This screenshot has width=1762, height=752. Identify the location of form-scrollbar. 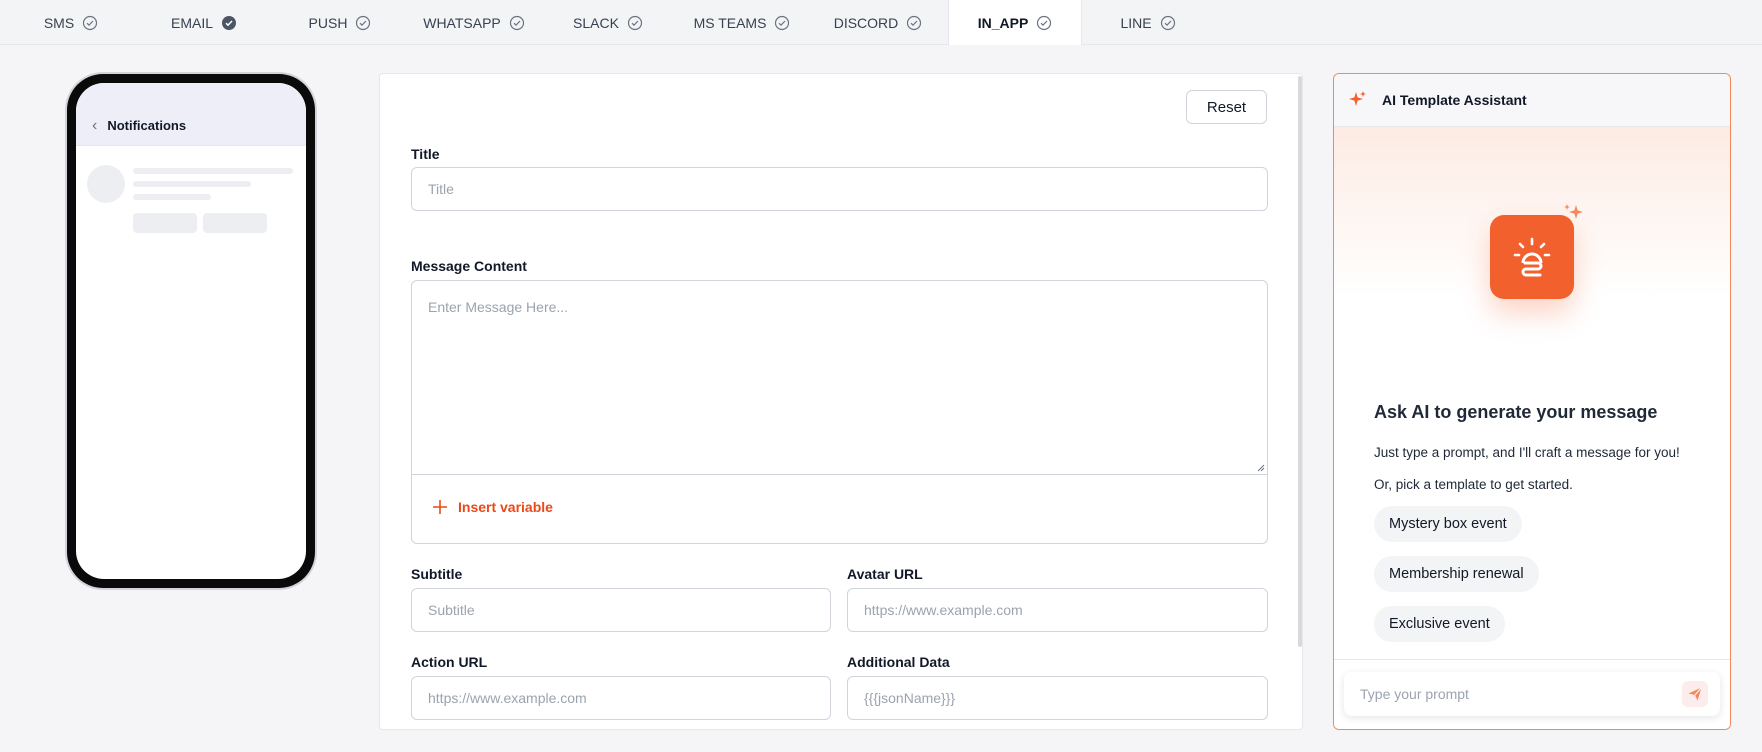
(1300, 361).